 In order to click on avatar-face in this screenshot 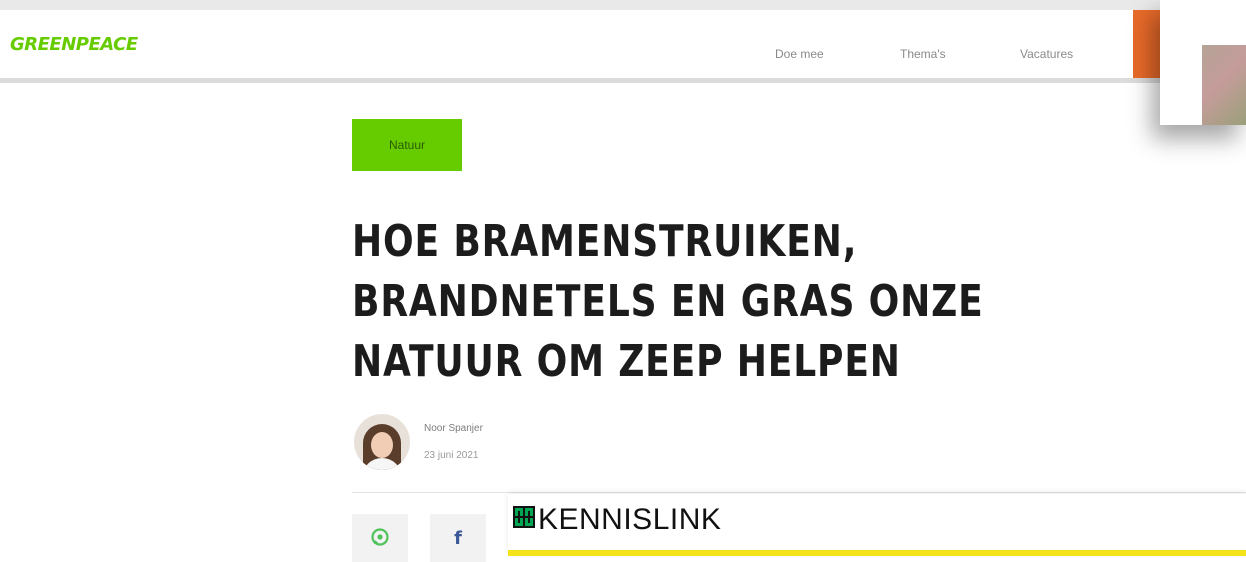, I will do `click(382, 445)`.